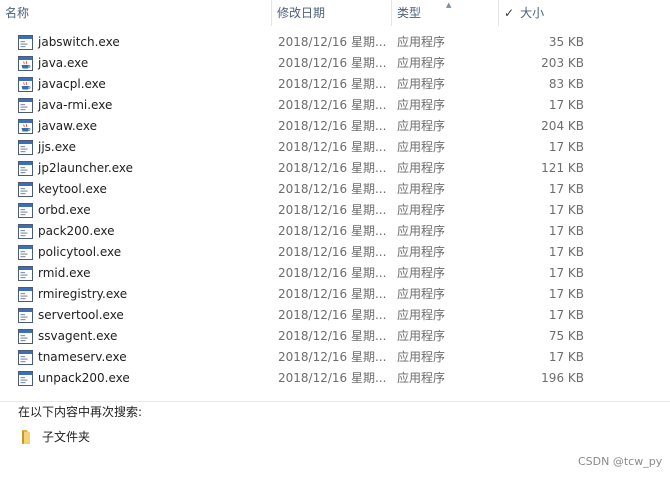  I want to click on file-name: tnameserv.exe, so click(82, 357).